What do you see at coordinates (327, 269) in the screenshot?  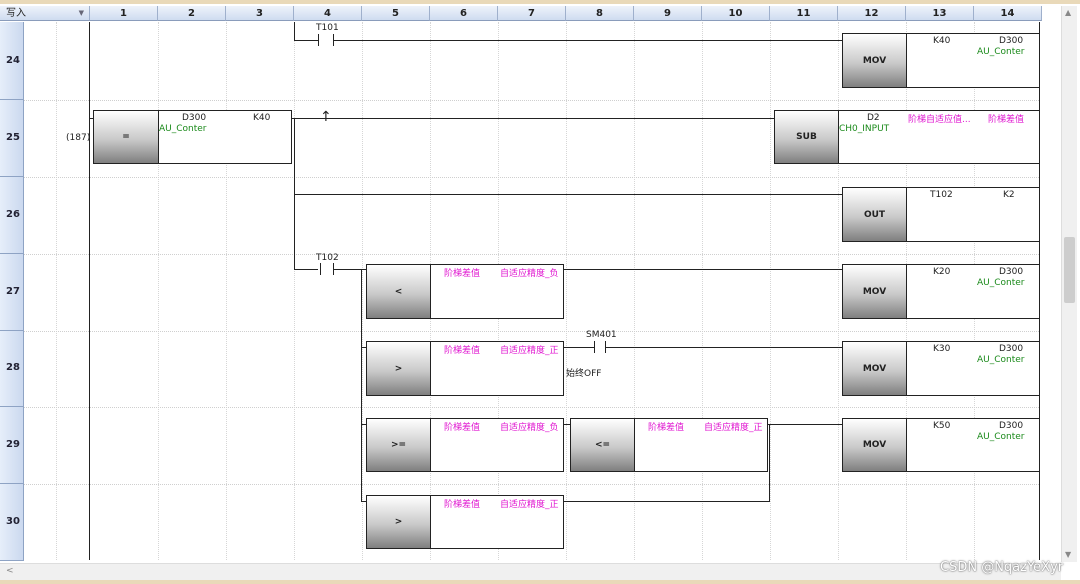 I see `contact-t102` at bounding box center [327, 269].